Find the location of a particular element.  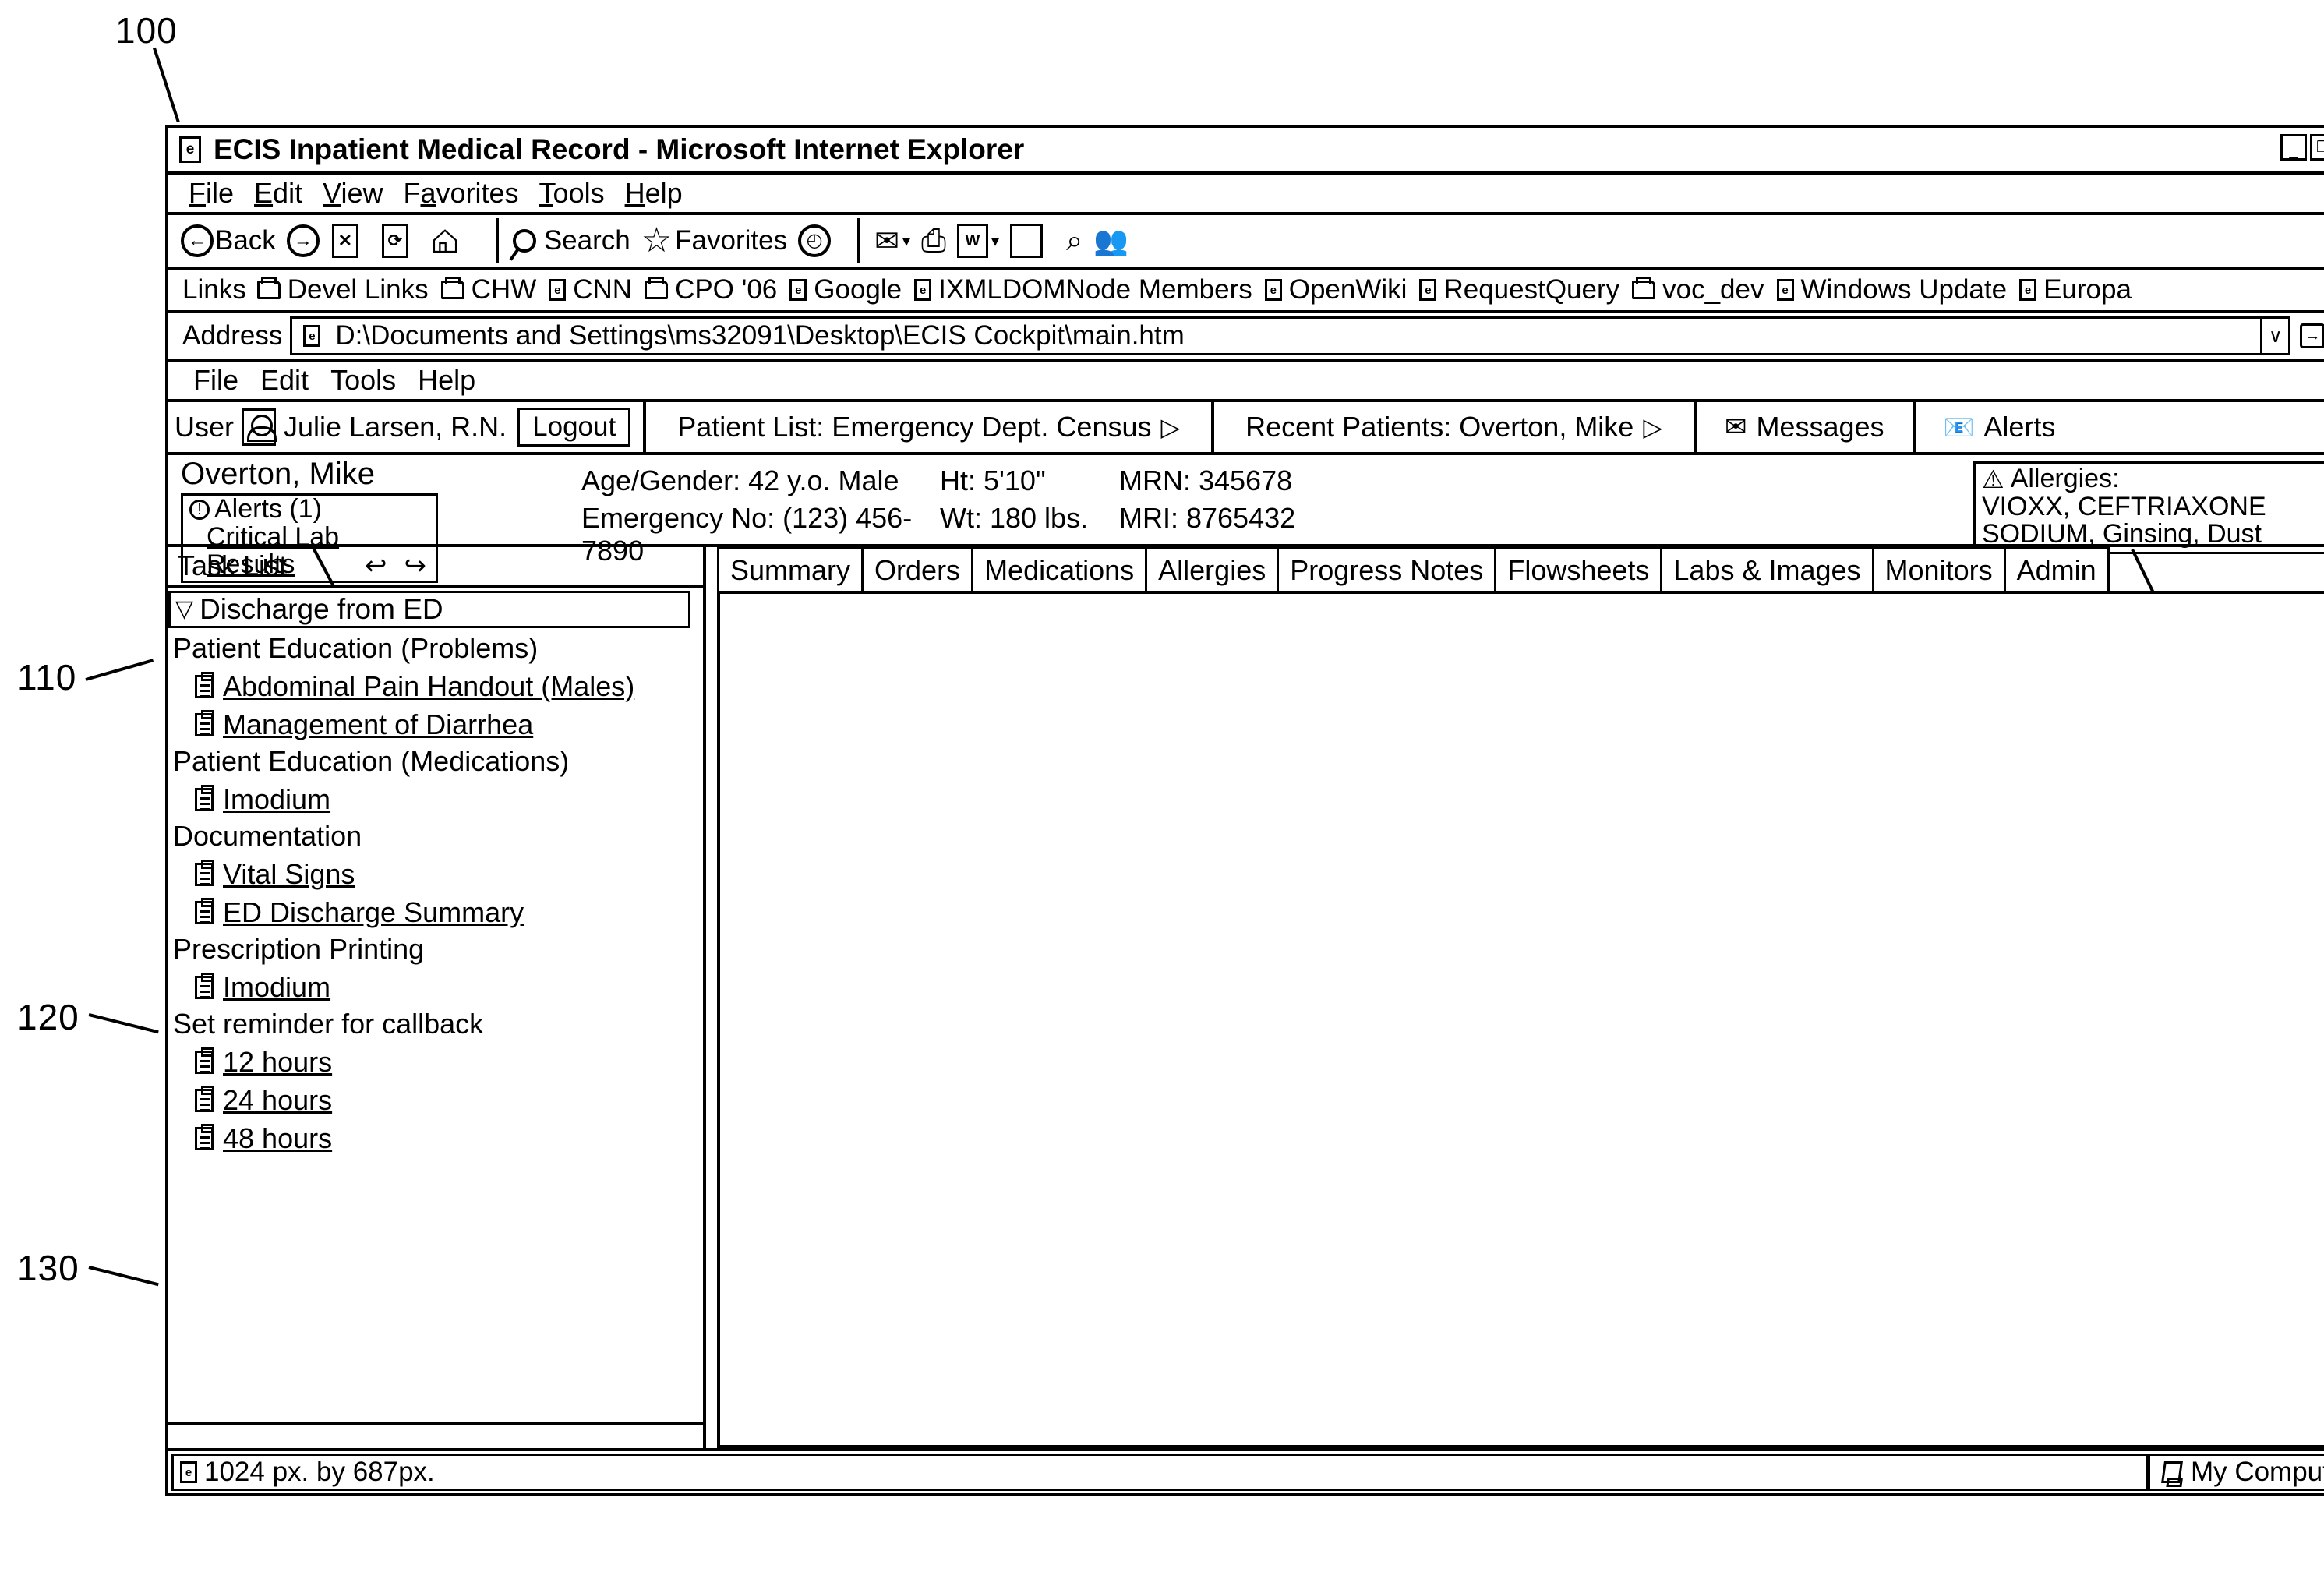

link-devel-links: Devel Links is located at coordinates (342, 290).